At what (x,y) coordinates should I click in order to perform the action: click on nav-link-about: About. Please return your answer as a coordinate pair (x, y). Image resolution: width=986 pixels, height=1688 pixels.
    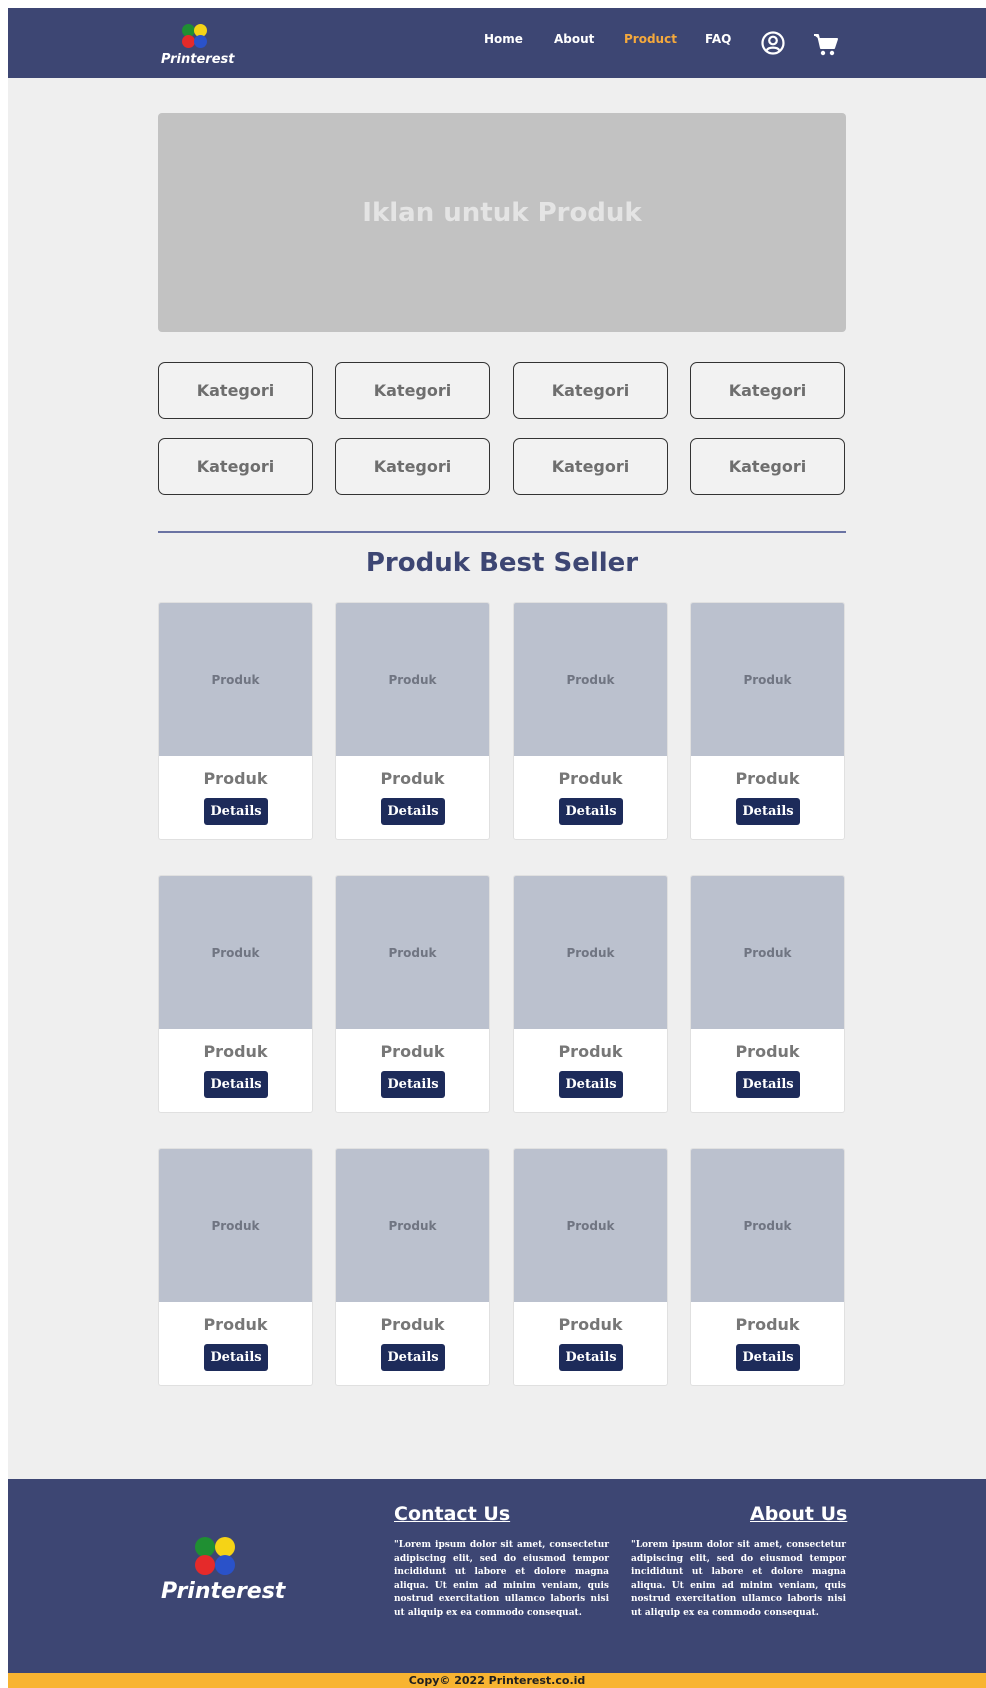
    Looking at the image, I should click on (574, 39).